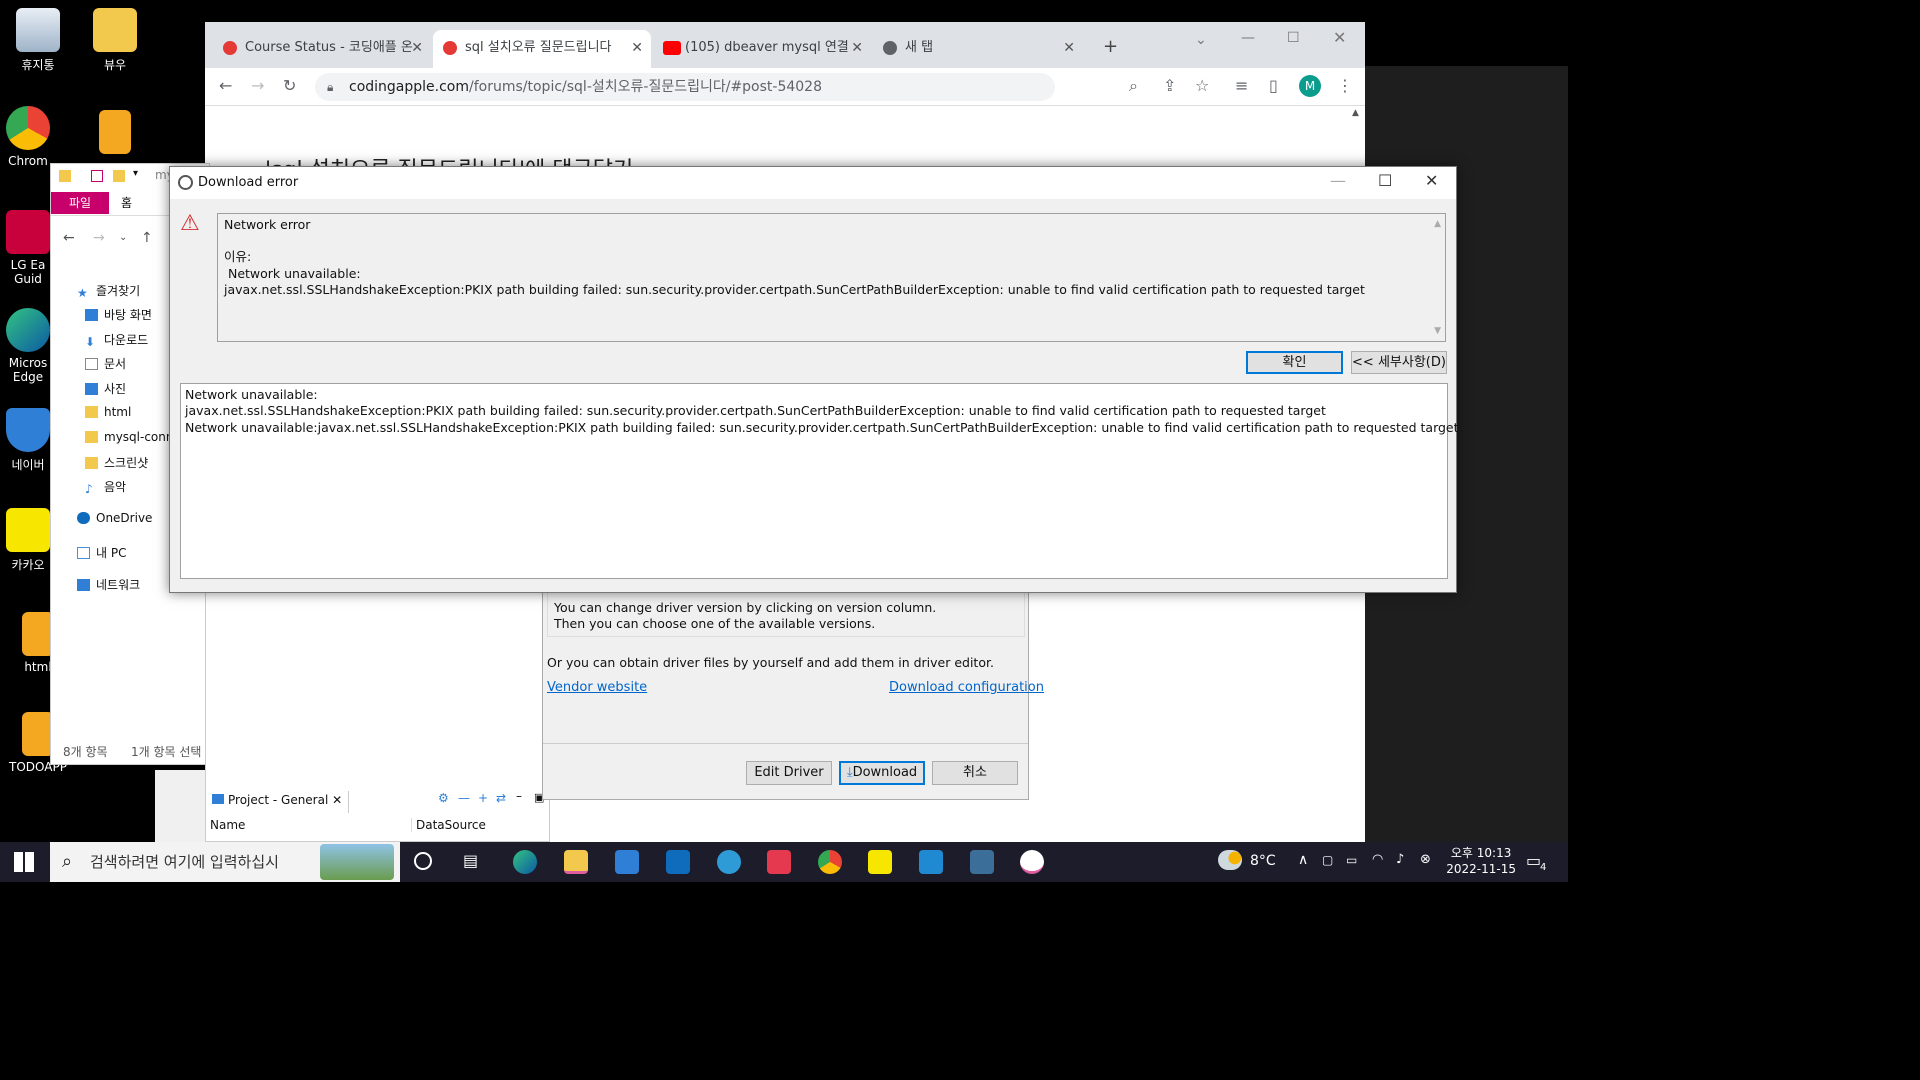 The height and width of the screenshot is (1080, 1920). I want to click on forward-icon: →, so click(257, 85).